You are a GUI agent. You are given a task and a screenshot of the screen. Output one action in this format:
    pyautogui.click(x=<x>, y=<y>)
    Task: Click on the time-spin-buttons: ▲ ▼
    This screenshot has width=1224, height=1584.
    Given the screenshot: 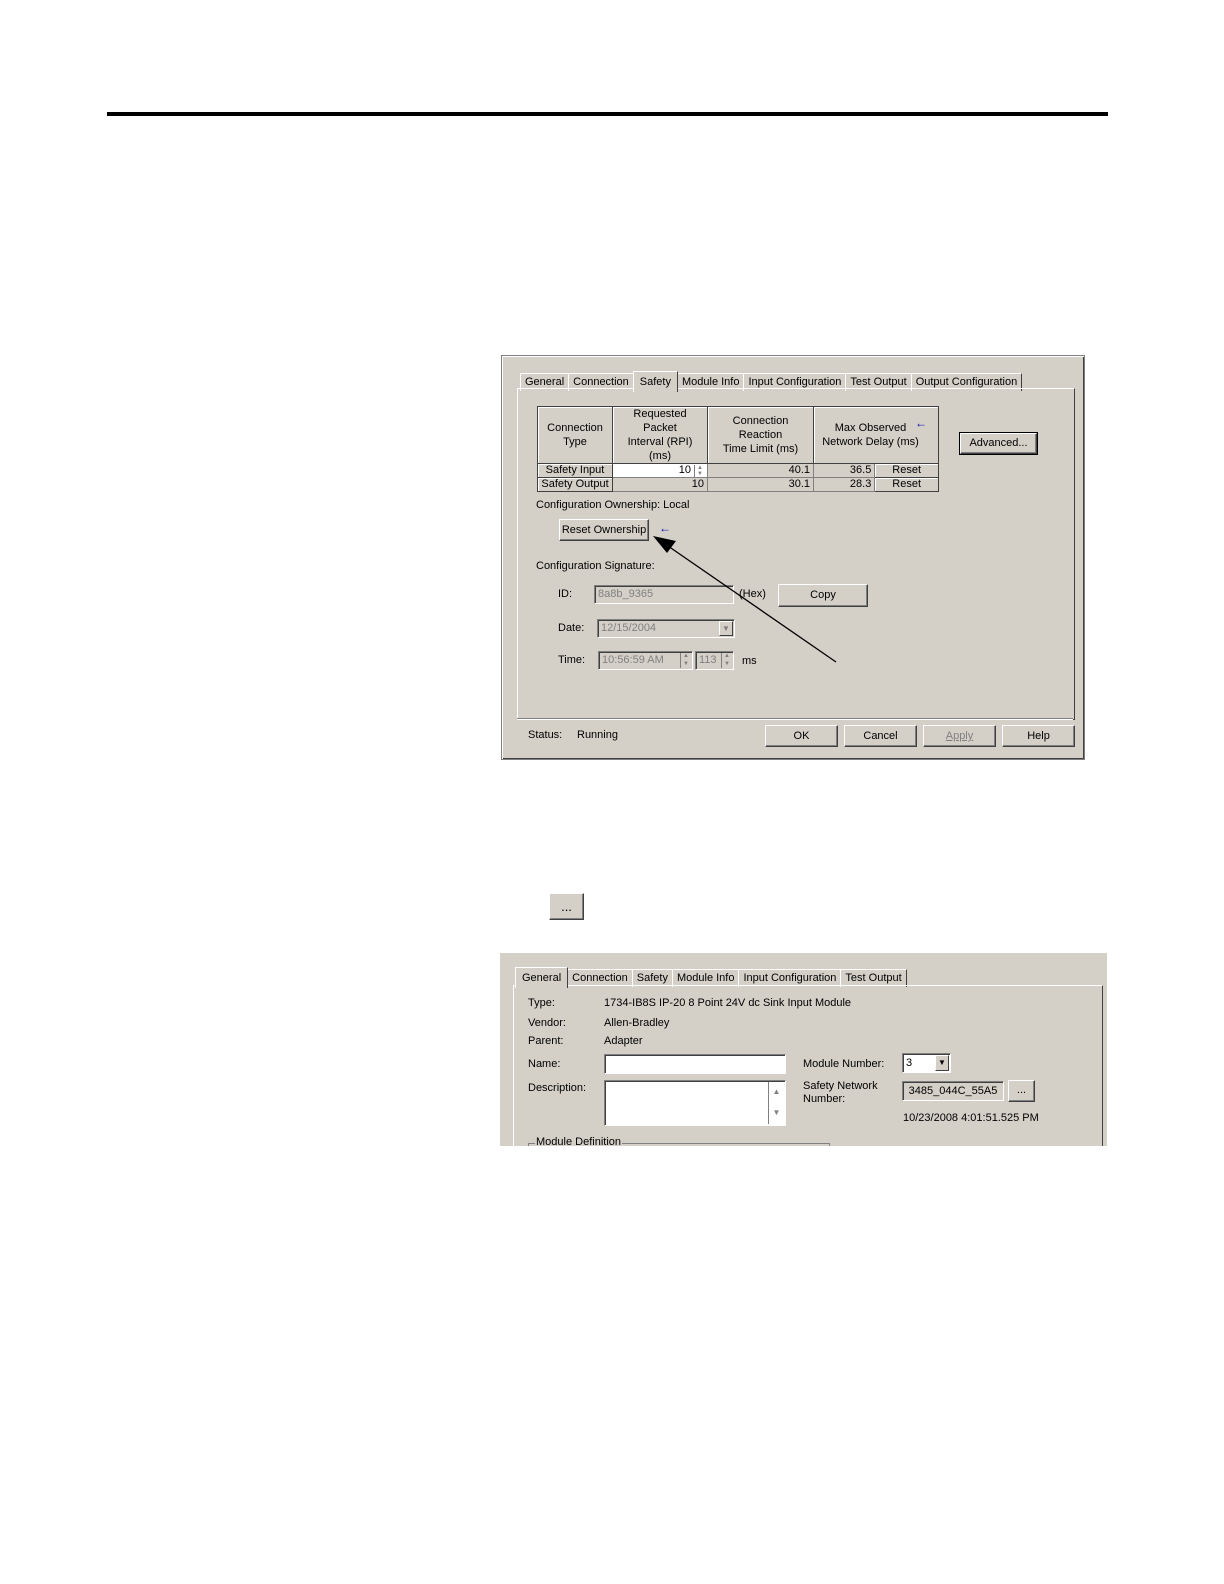 What is the action you would take?
    pyautogui.click(x=685, y=660)
    